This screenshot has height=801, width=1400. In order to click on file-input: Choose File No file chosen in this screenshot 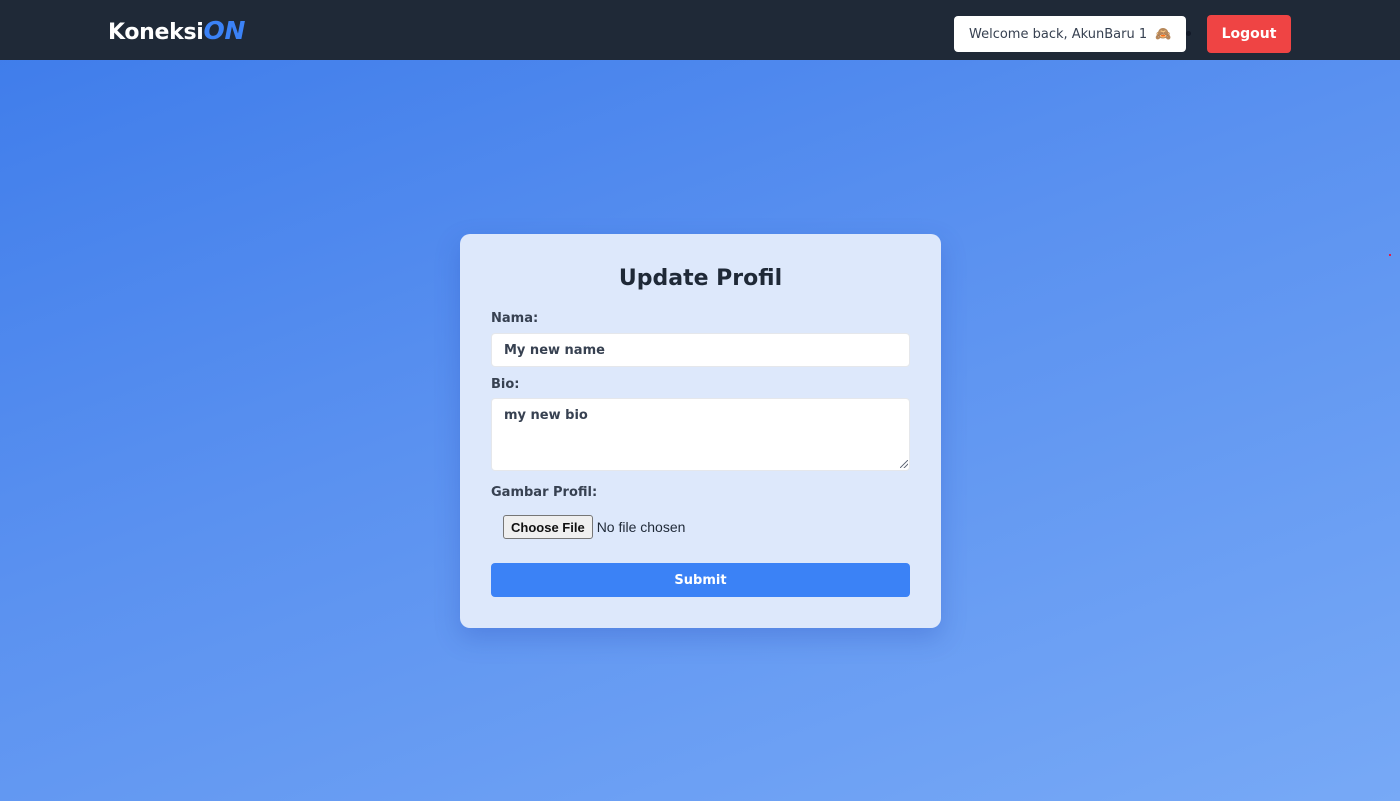, I will do `click(594, 527)`.